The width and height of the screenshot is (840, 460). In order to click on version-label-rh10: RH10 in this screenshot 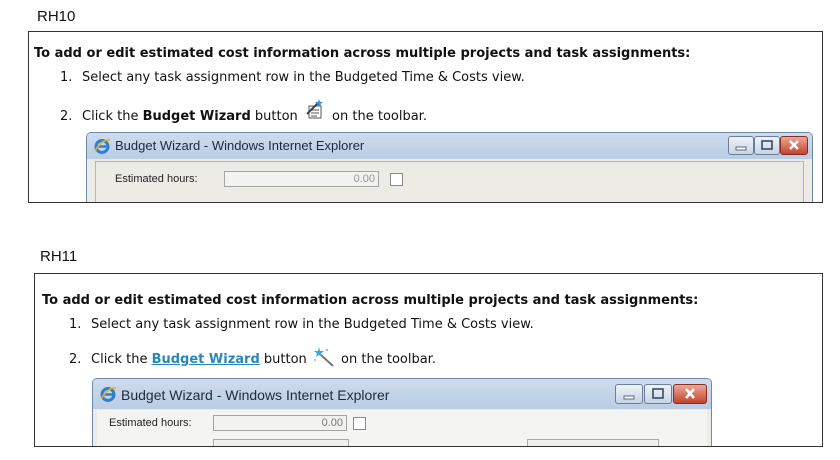, I will do `click(56, 16)`.